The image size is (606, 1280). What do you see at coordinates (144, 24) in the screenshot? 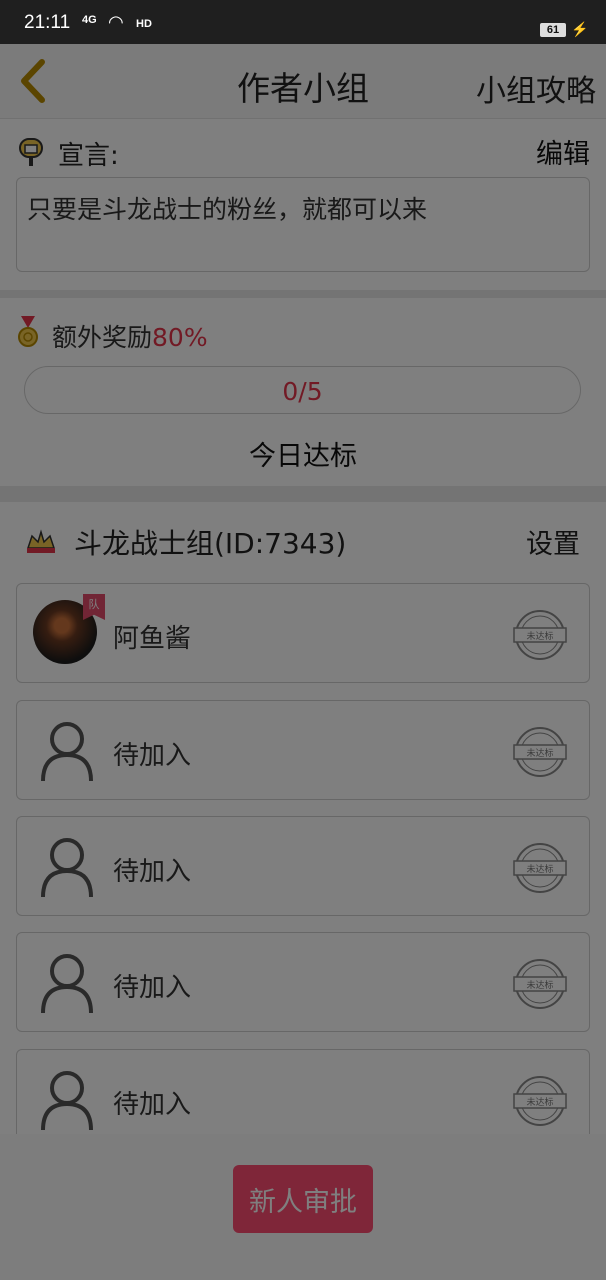
I see `hd-icon: HD` at bounding box center [144, 24].